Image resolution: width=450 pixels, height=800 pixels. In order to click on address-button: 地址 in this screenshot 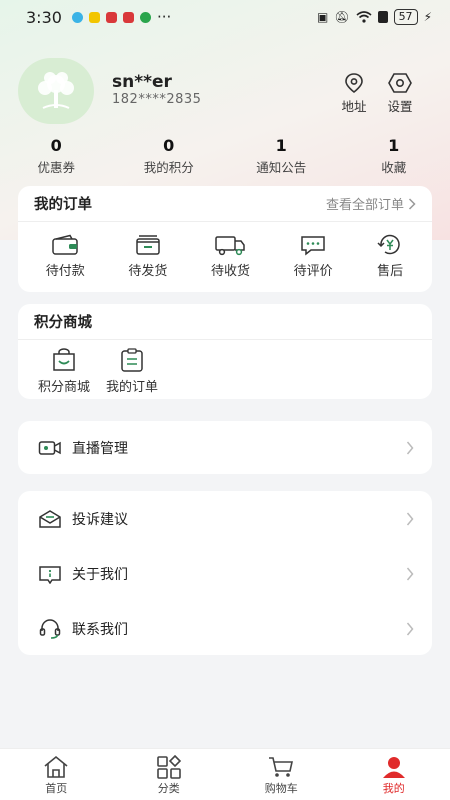, I will do `click(354, 93)`.